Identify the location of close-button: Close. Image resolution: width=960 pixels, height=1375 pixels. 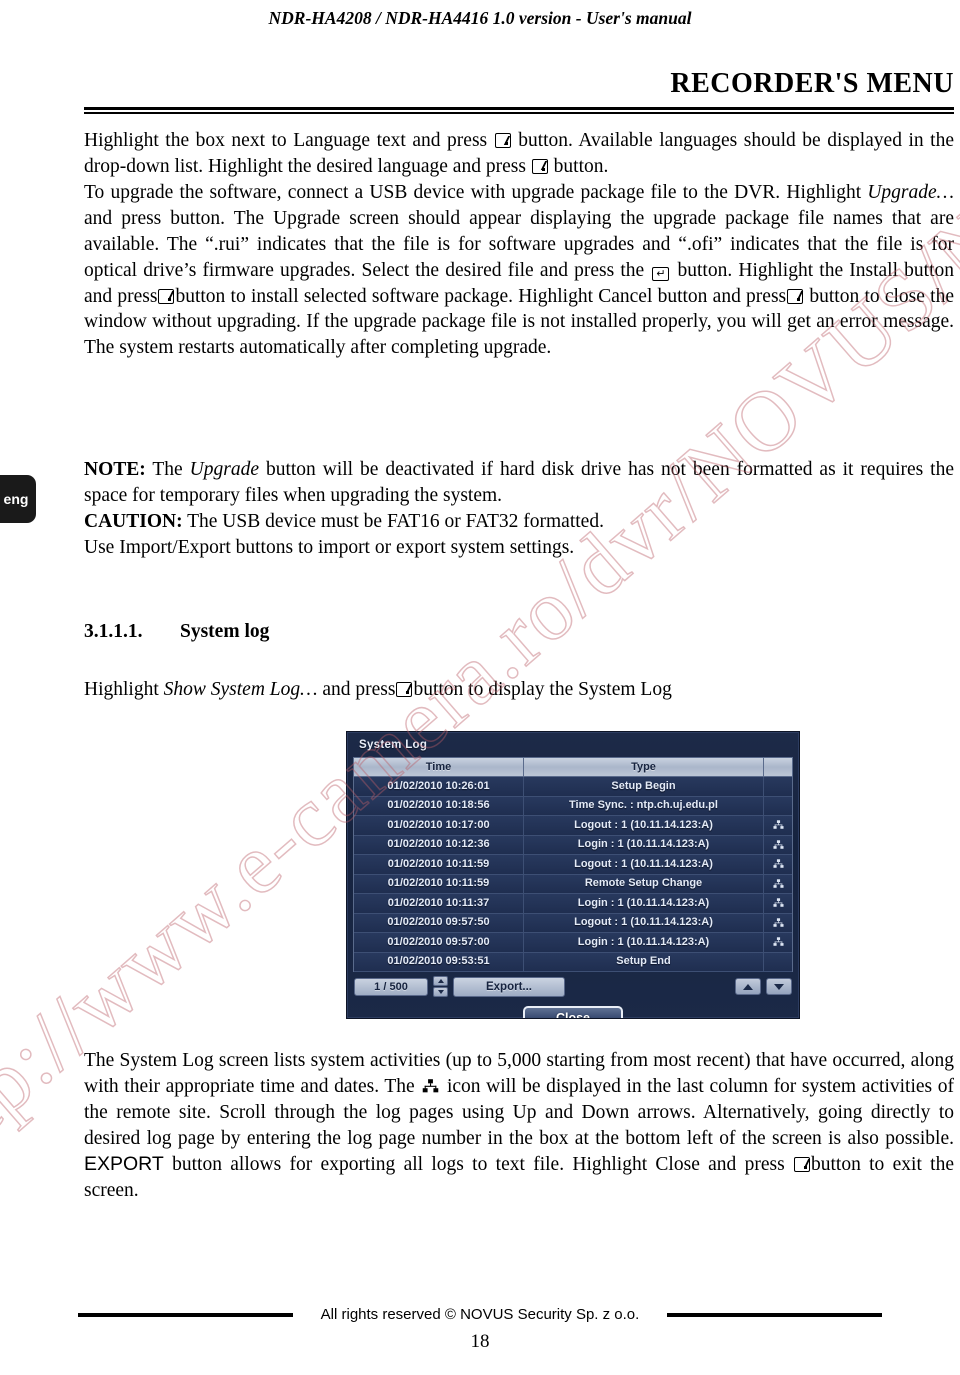
(573, 1012).